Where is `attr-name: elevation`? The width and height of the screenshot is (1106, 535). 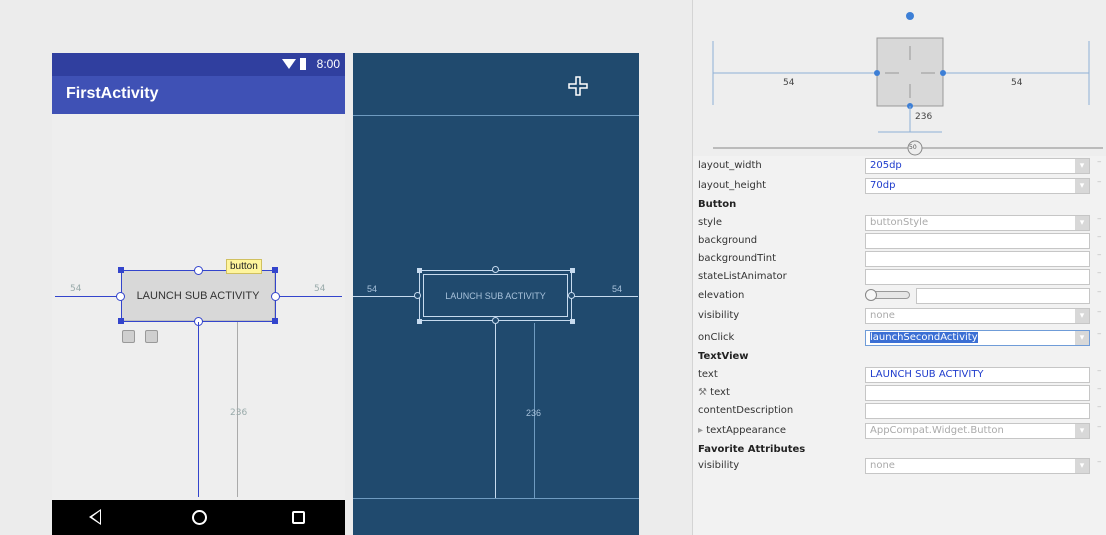
attr-name: elevation is located at coordinates (721, 295).